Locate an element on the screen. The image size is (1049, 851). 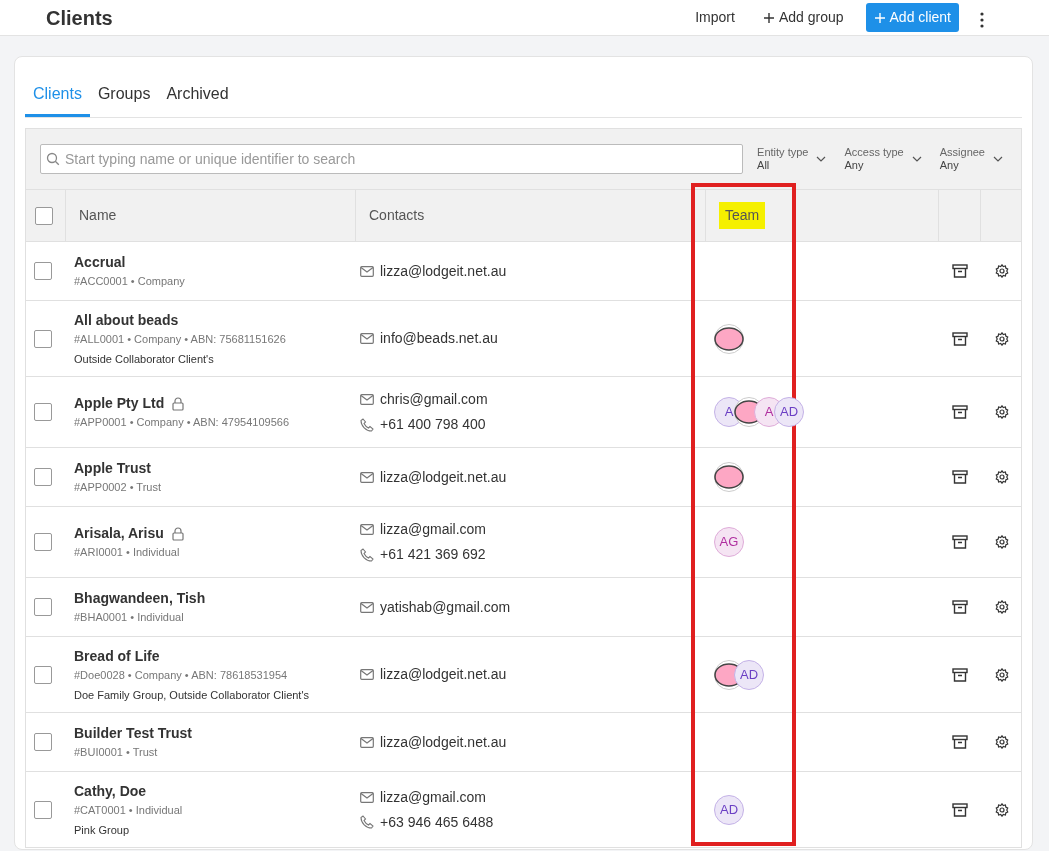
client-details: #APP0001 • Company • ABN: 47954109566 is located at coordinates (182, 423).